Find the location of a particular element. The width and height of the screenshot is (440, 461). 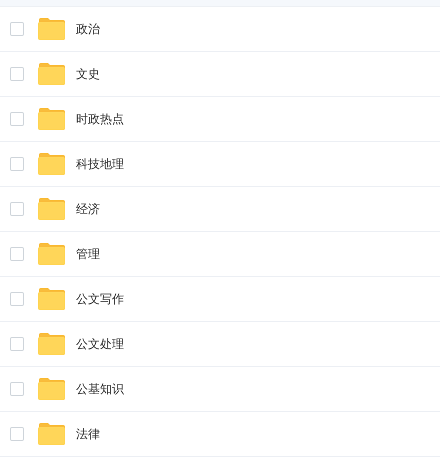

folder-name: 法律 is located at coordinates (88, 434).